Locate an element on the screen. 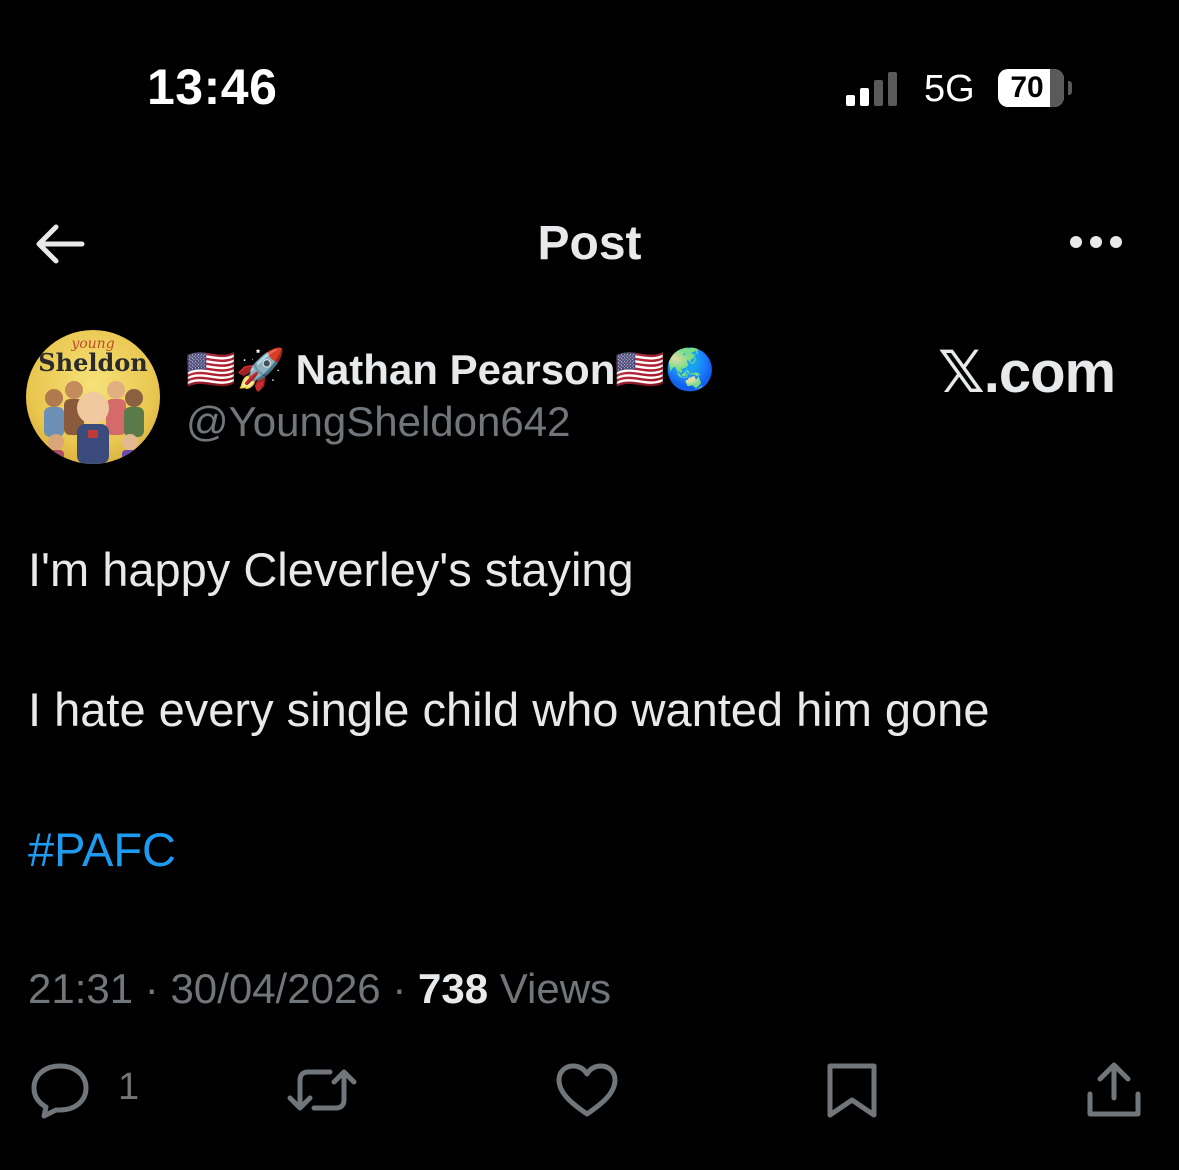 The height and width of the screenshot is (1170, 1179). like-icon is located at coordinates (587, 1090).